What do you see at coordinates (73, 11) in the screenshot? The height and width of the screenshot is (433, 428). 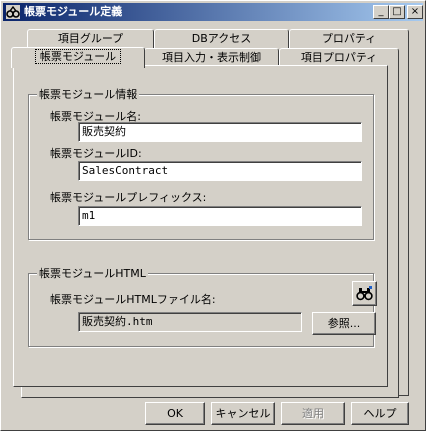 I see `window-title: 帳票モジュール定義` at bounding box center [73, 11].